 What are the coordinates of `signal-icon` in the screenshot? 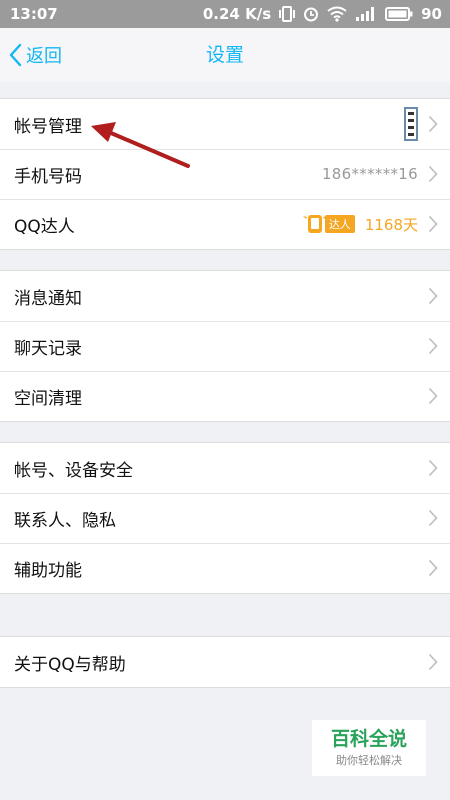 It's located at (365, 14).